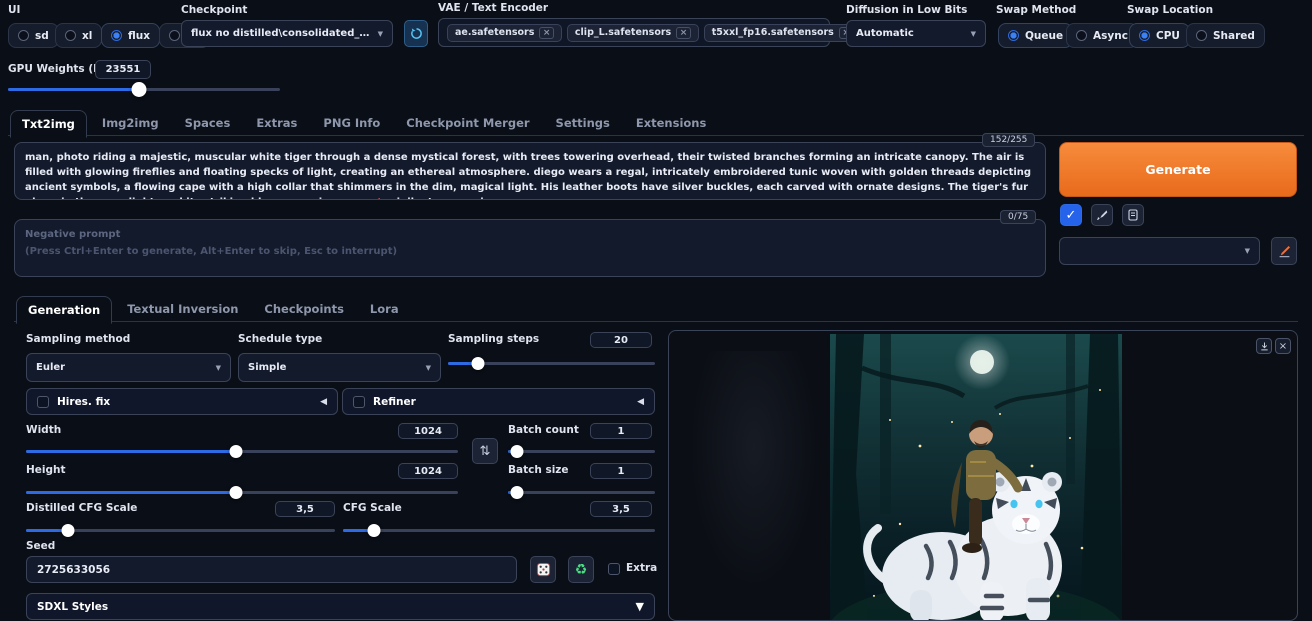  I want to click on ui-option-xl: xl, so click(79, 35).